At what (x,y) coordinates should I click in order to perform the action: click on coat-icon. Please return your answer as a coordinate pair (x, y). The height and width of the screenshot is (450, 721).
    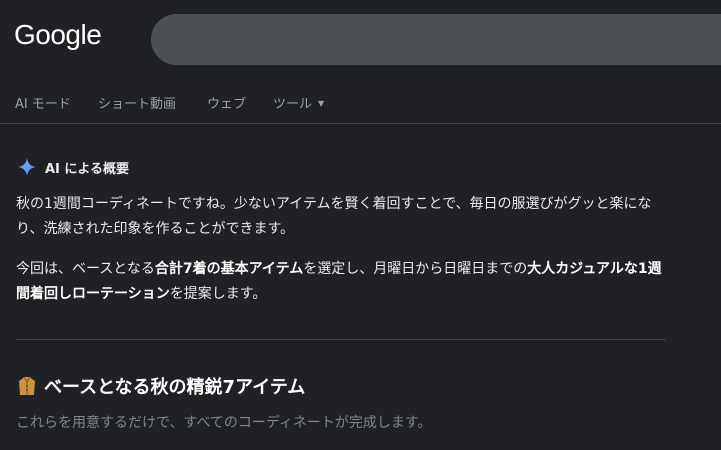
    Looking at the image, I should click on (27, 385).